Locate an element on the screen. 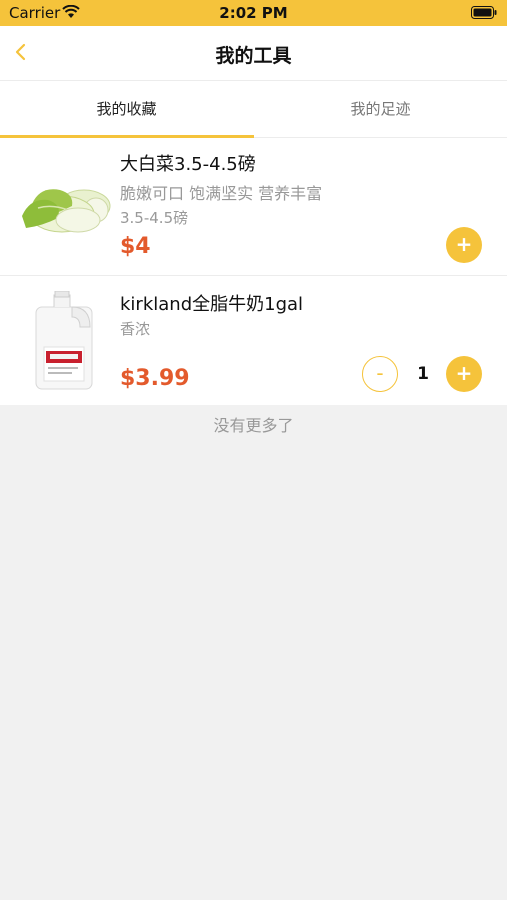 Image resolution: width=507 pixels, height=900 pixels. no-more-label: 没有更多了 is located at coordinates (253, 425).